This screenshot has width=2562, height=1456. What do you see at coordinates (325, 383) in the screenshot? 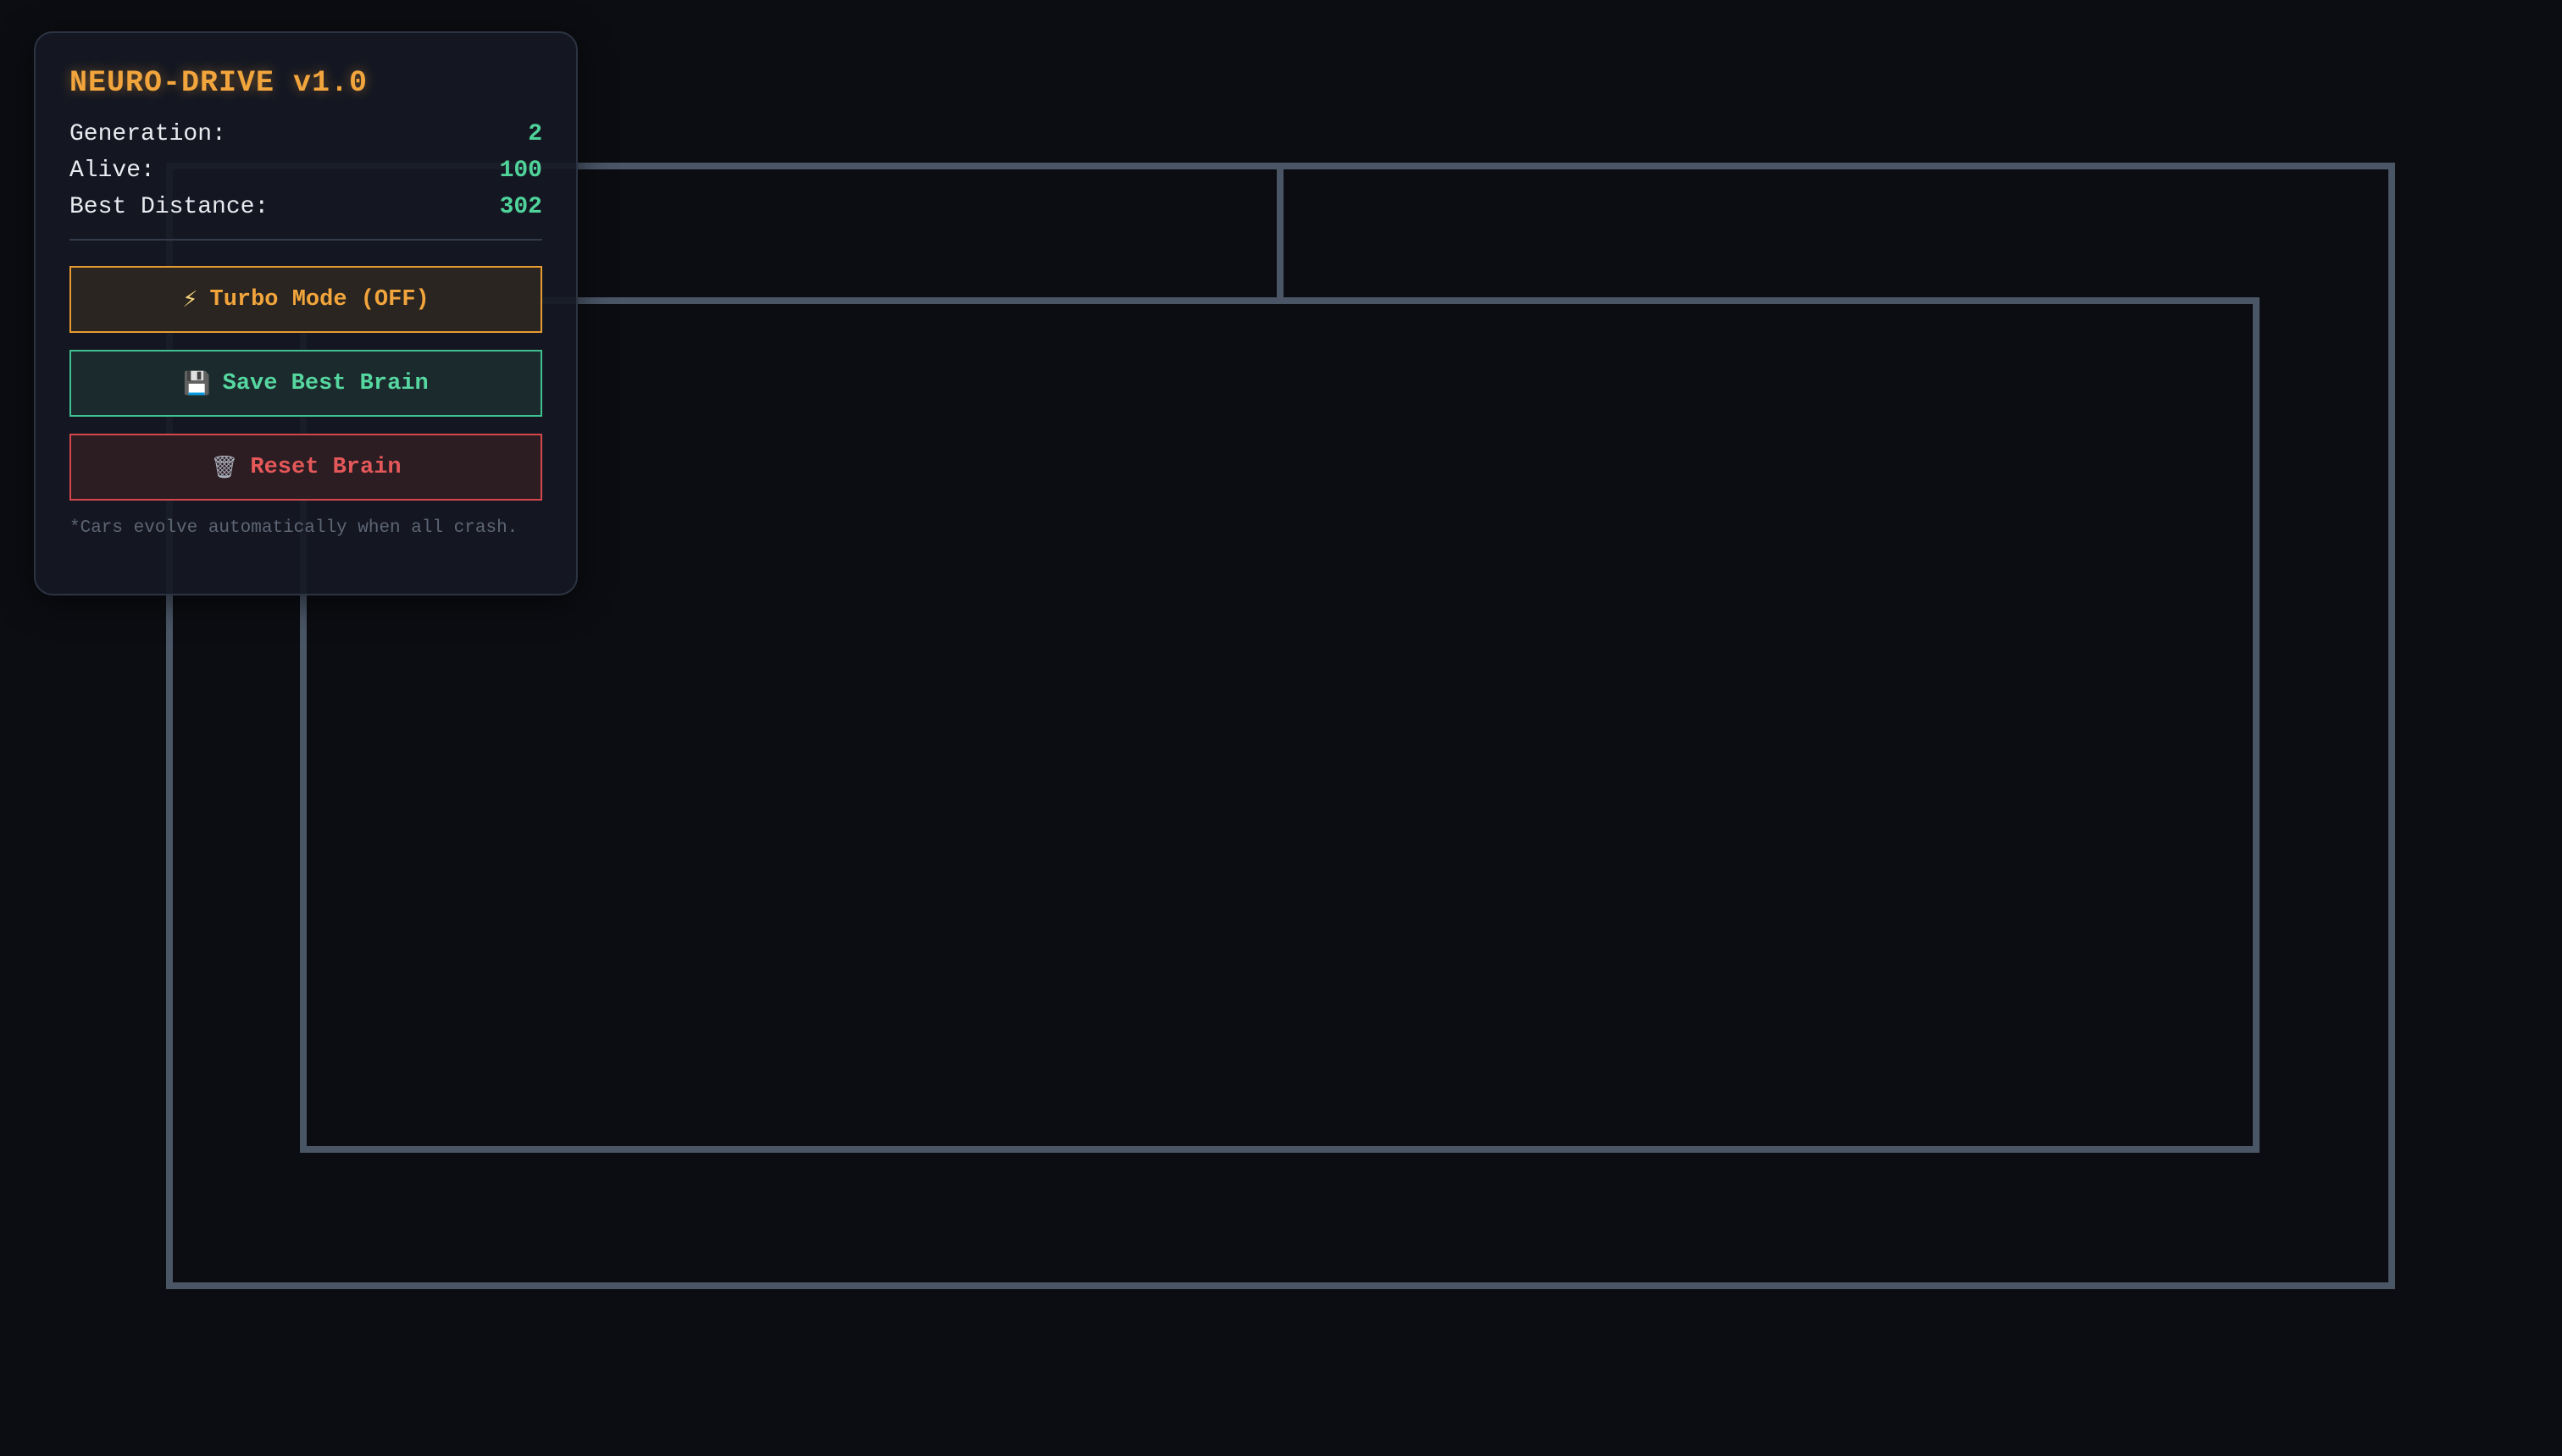
I see `save-best-brain-label: Save Best Brain` at bounding box center [325, 383].